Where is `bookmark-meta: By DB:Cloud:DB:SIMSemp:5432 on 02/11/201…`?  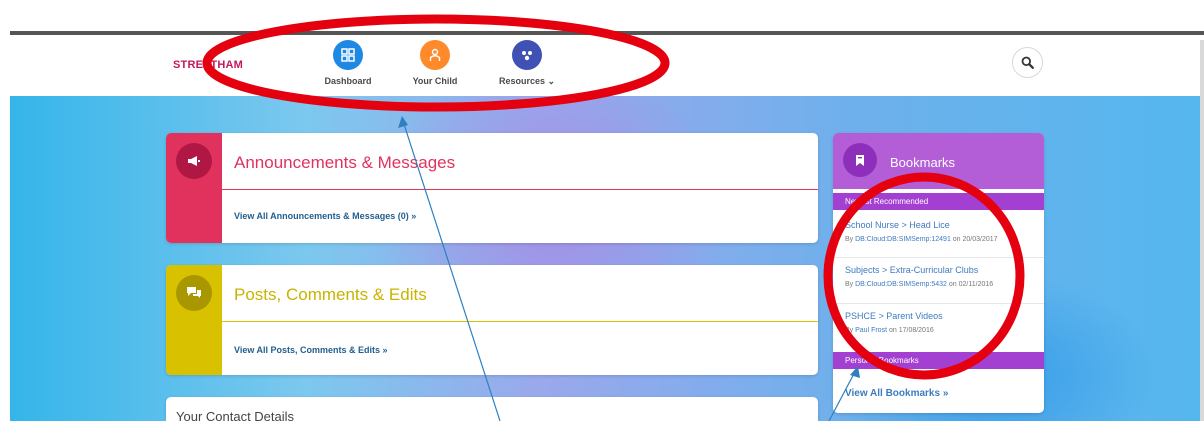 bookmark-meta: By DB:Cloud:DB:SIMSemp:5432 on 02/11/201… is located at coordinates (919, 284).